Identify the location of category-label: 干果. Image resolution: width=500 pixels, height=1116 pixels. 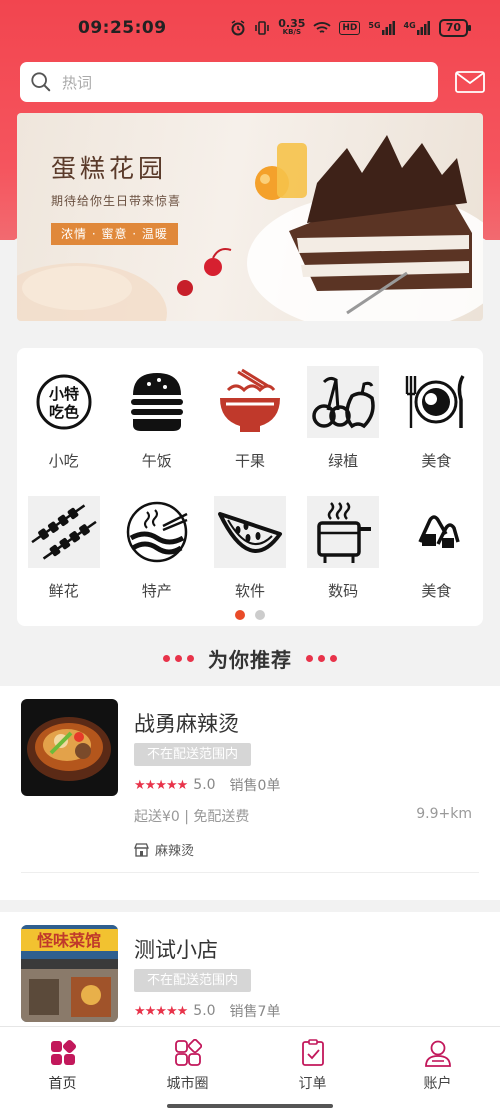
(249, 461).